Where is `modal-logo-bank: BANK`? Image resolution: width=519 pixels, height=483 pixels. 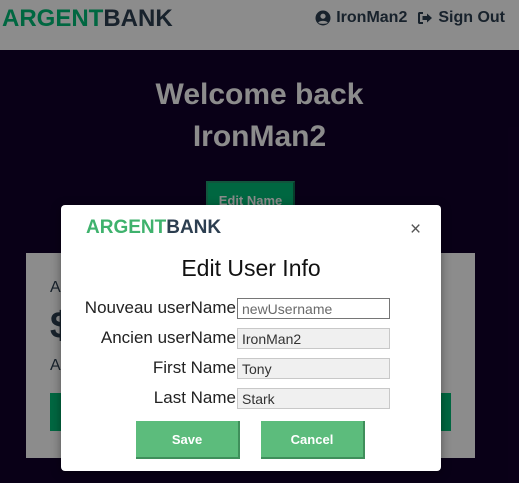
modal-logo-bank: BANK is located at coordinates (194, 227).